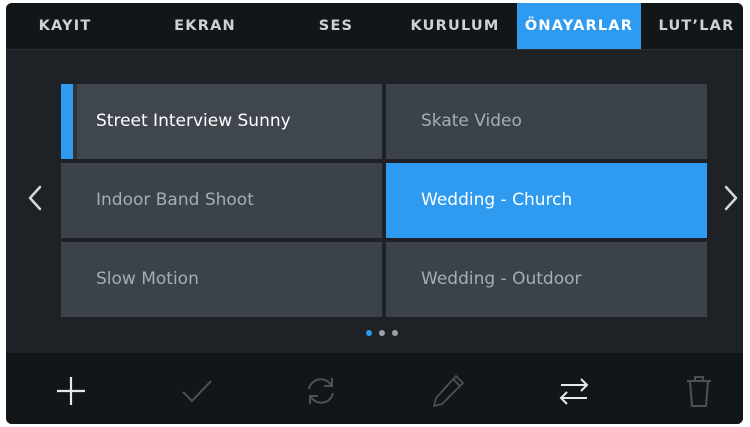  I want to click on next-page-arrow, so click(729, 198).